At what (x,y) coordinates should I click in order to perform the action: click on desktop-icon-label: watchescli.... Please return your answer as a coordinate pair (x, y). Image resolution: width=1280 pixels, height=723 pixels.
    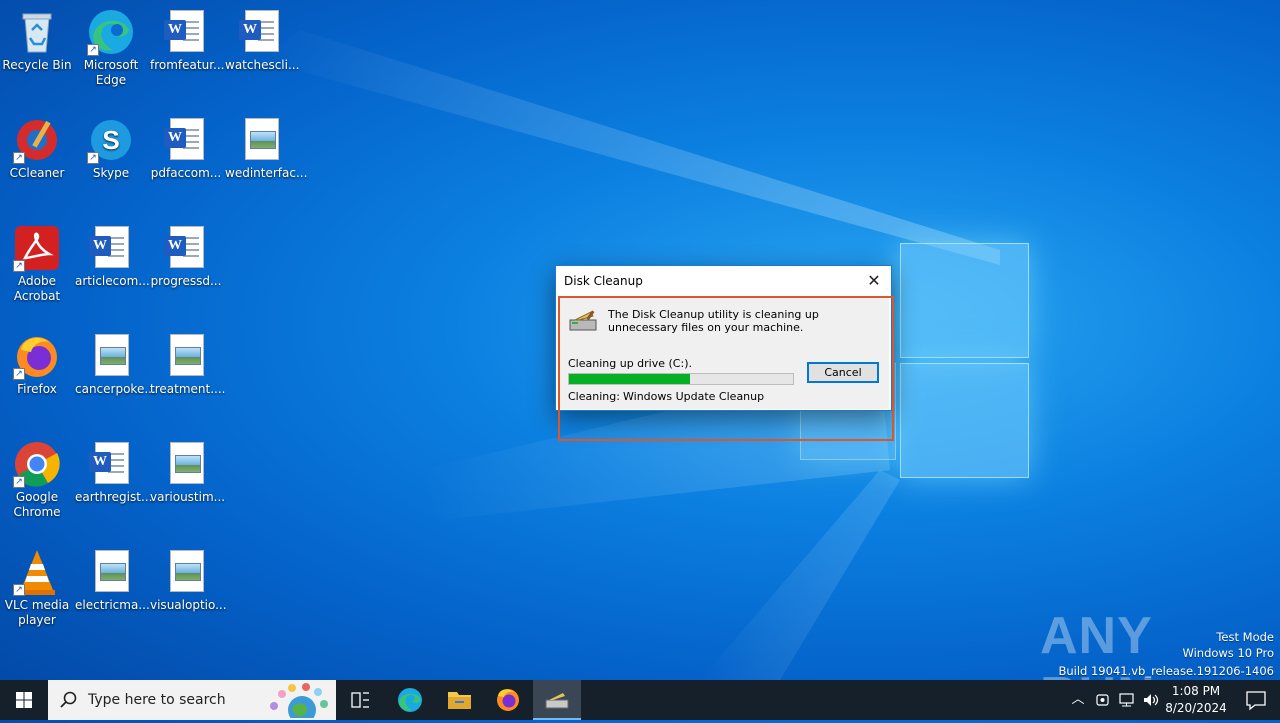
    Looking at the image, I should click on (262, 65).